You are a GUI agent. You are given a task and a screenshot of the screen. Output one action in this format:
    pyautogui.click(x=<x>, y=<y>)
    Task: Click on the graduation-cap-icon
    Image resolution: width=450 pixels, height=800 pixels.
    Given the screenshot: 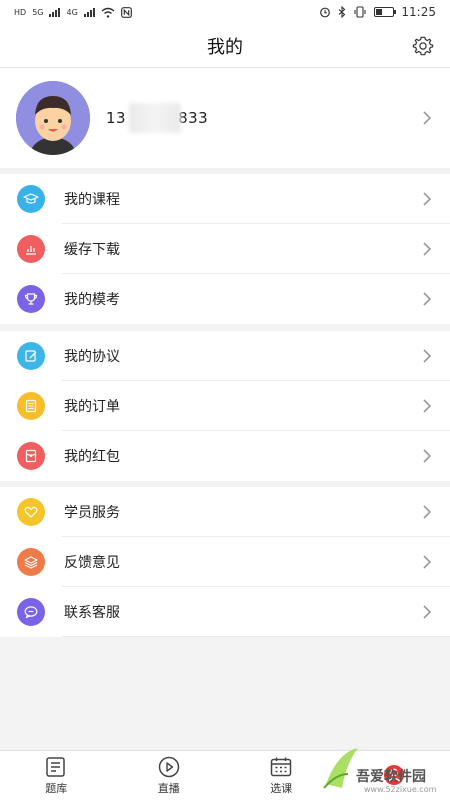 What is the action you would take?
    pyautogui.click(x=31, y=199)
    